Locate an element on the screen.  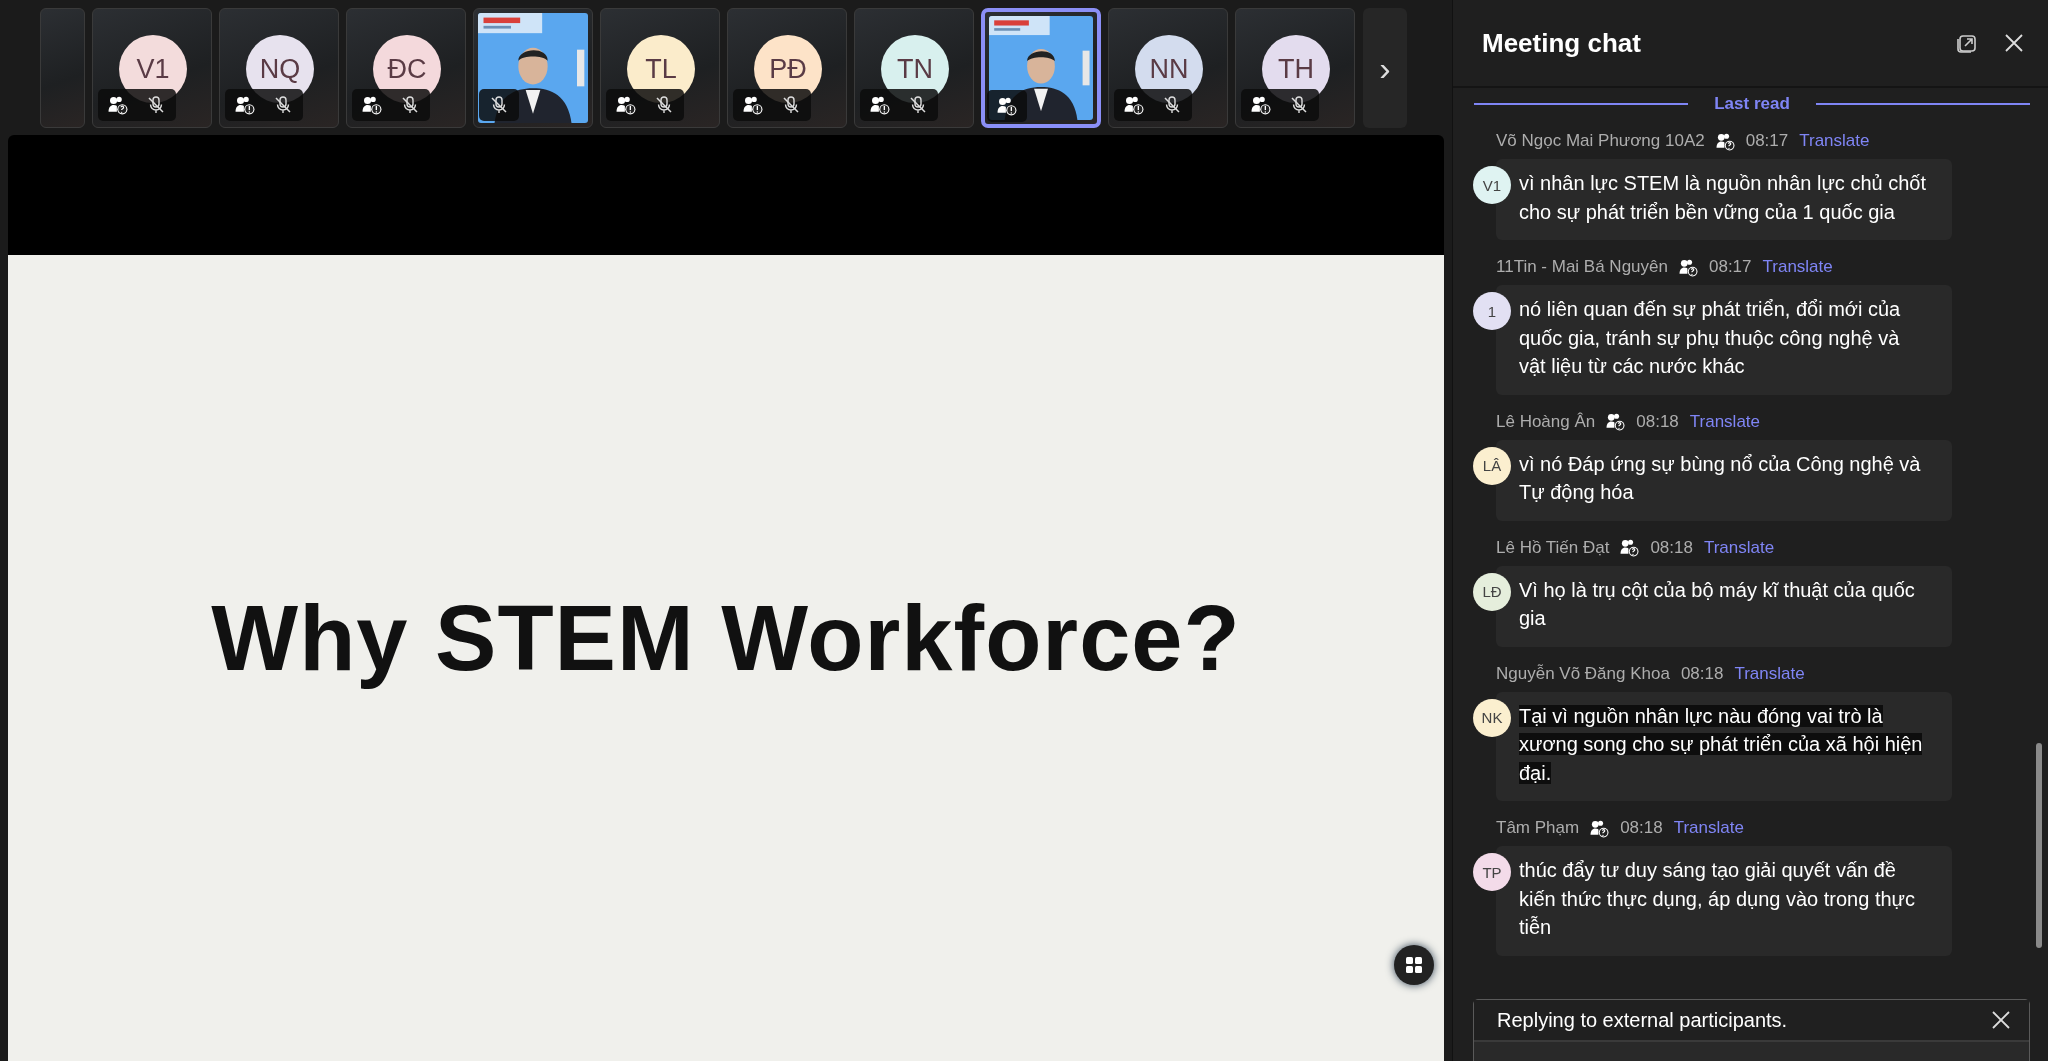
message-text: Vì họ là trụ cột của bộ máy kĩ thuật của quốc gia is located at coordinates (1717, 604).